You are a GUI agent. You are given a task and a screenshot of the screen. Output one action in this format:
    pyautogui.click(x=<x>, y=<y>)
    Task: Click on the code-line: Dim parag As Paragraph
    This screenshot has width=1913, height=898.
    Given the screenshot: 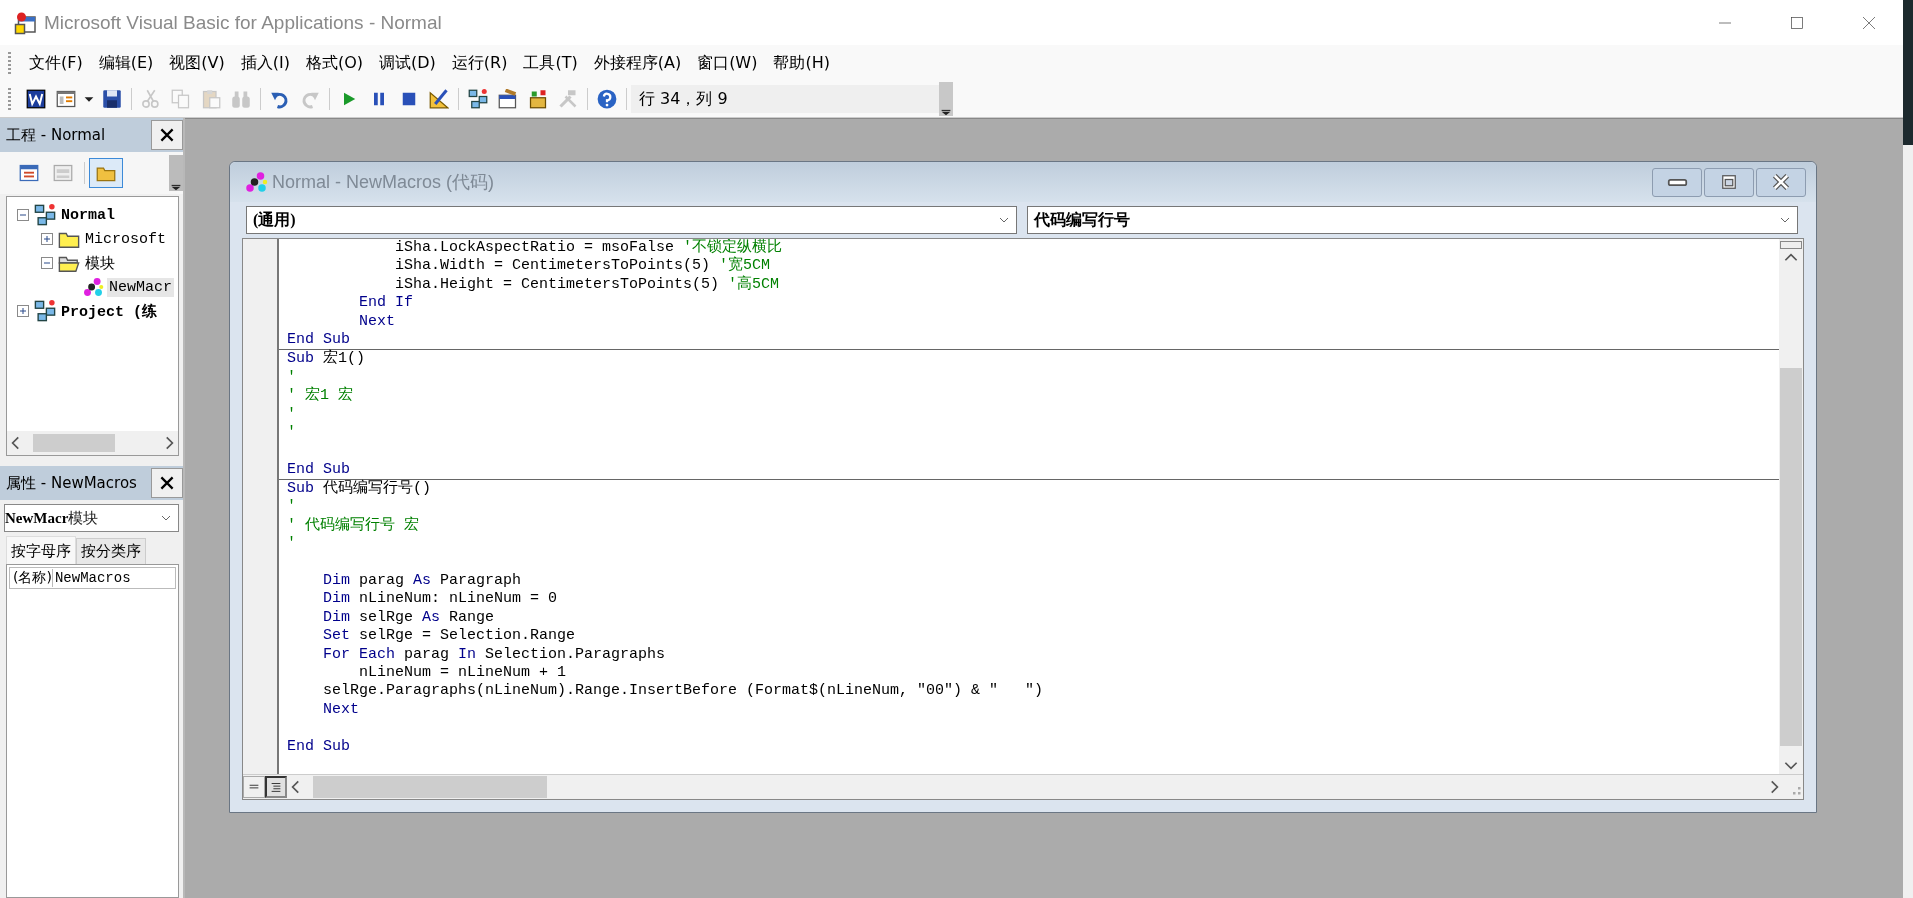 What is the action you would take?
    pyautogui.click(x=422, y=581)
    